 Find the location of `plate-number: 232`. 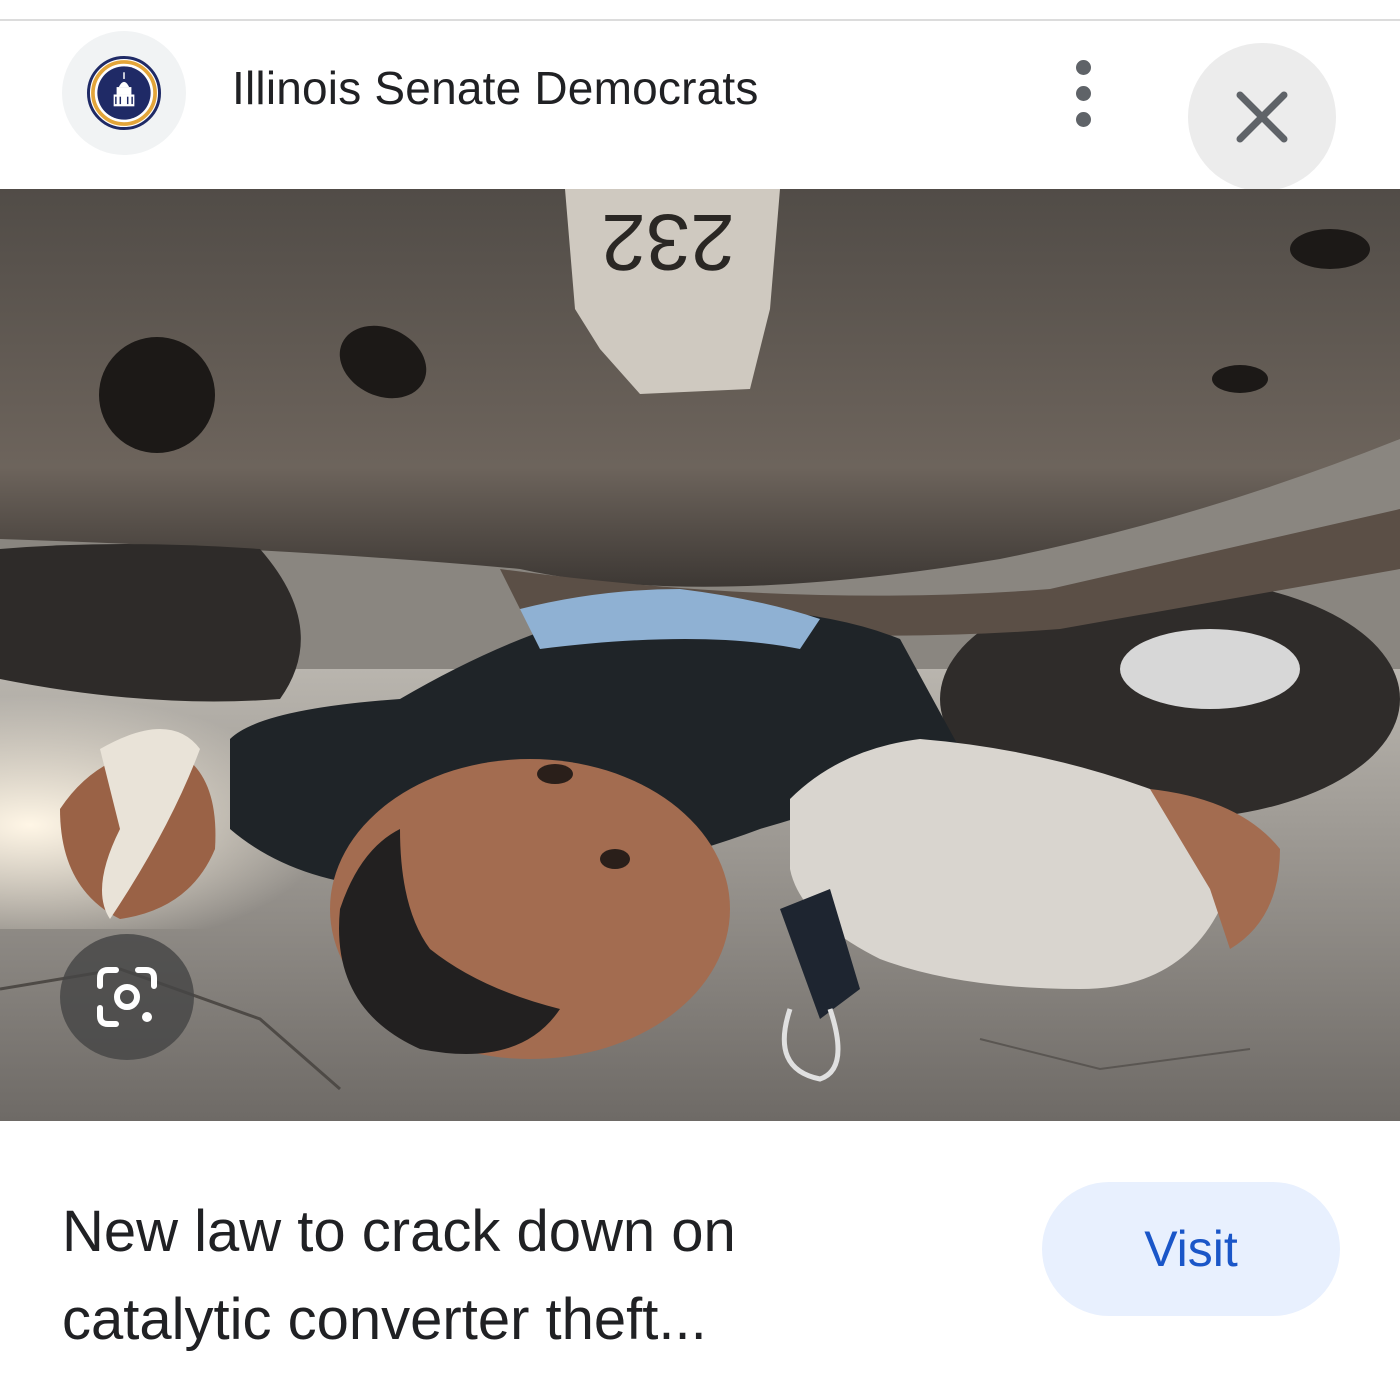

plate-number: 232 is located at coordinates (667, 242).